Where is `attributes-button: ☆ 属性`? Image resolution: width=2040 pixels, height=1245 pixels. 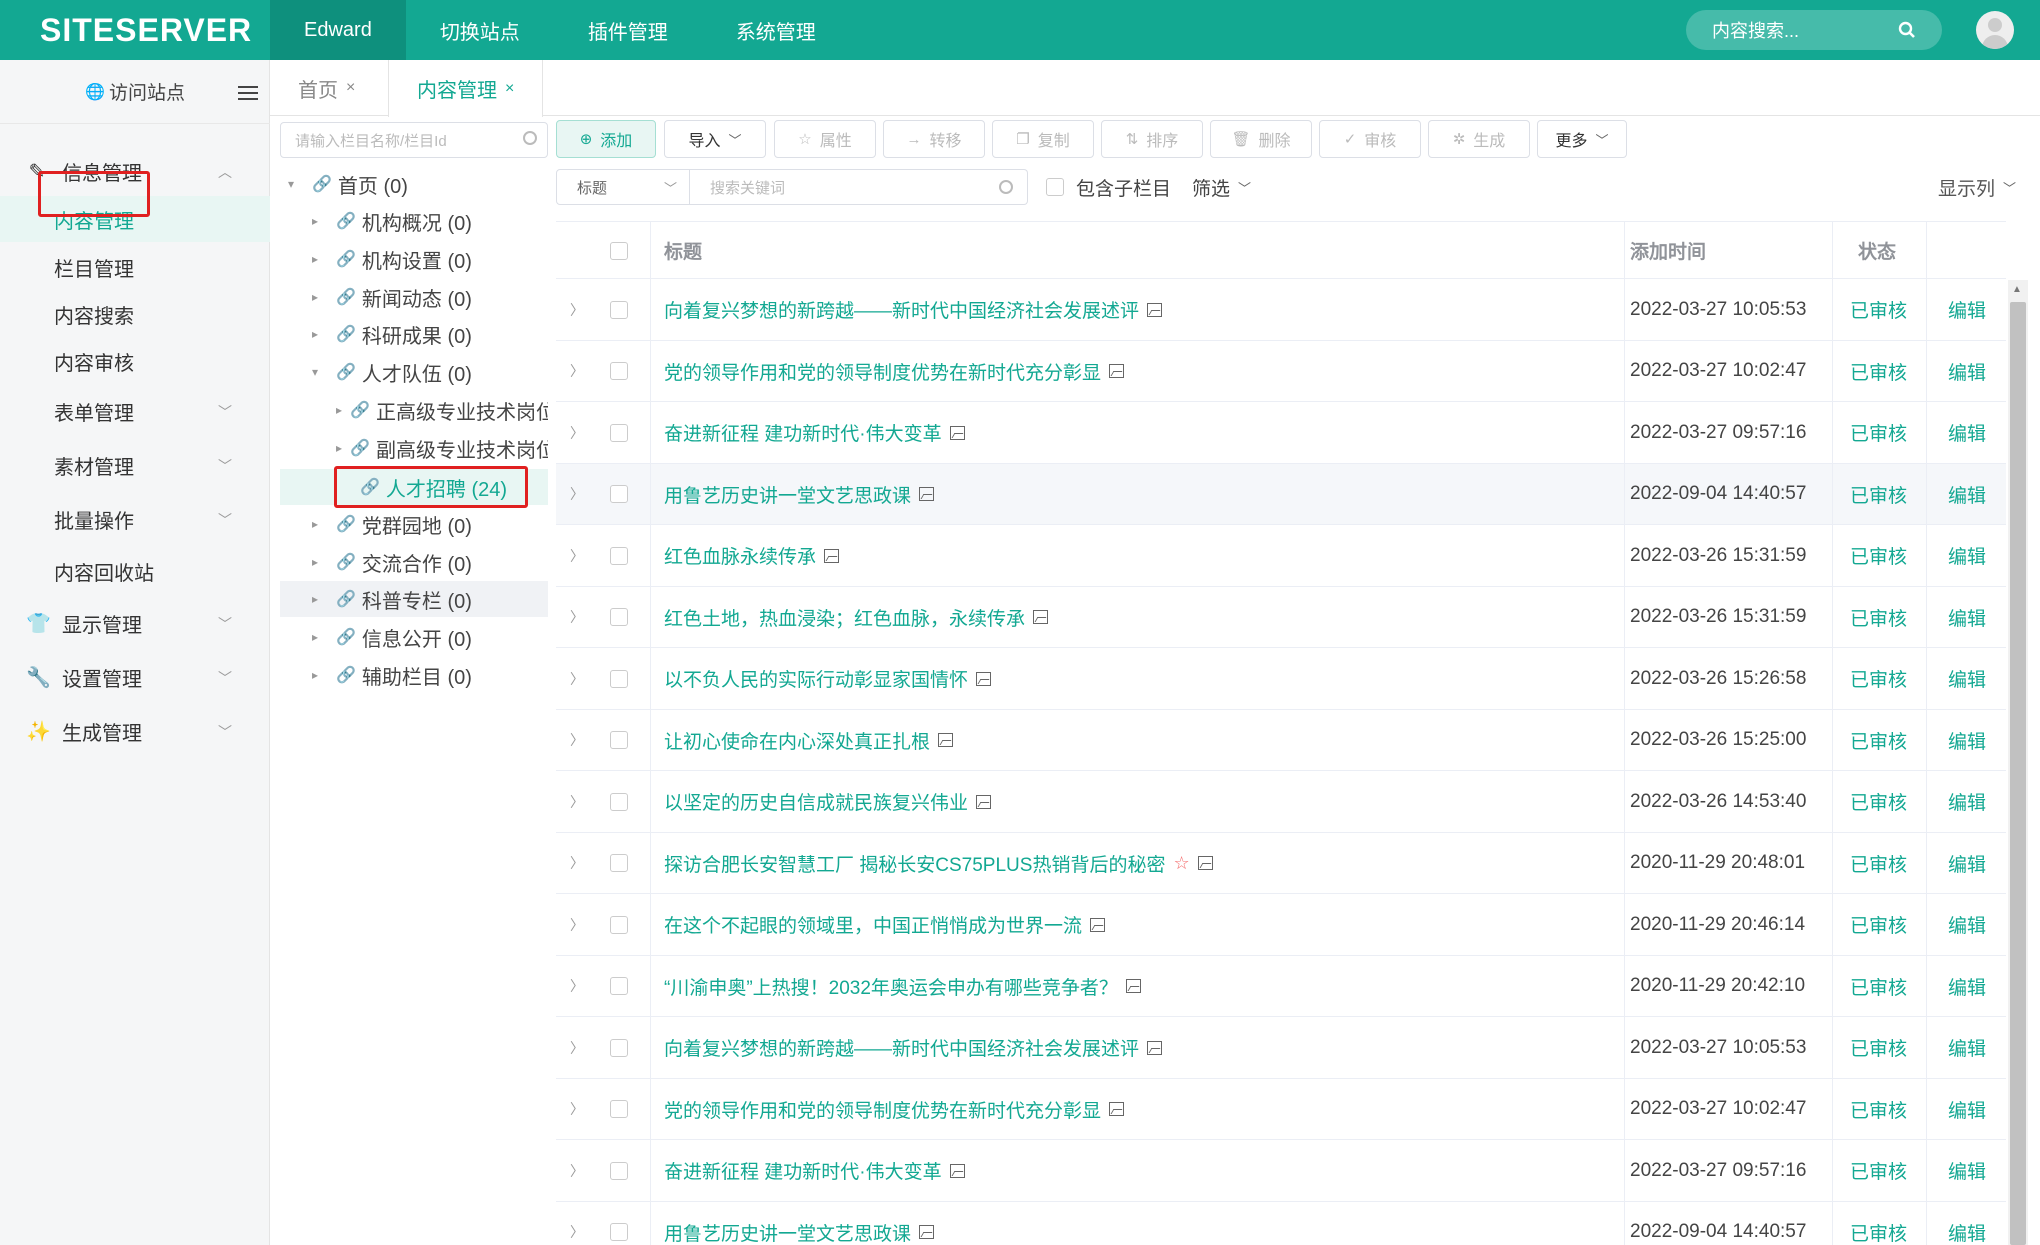 attributes-button: ☆ 属性 is located at coordinates (825, 139).